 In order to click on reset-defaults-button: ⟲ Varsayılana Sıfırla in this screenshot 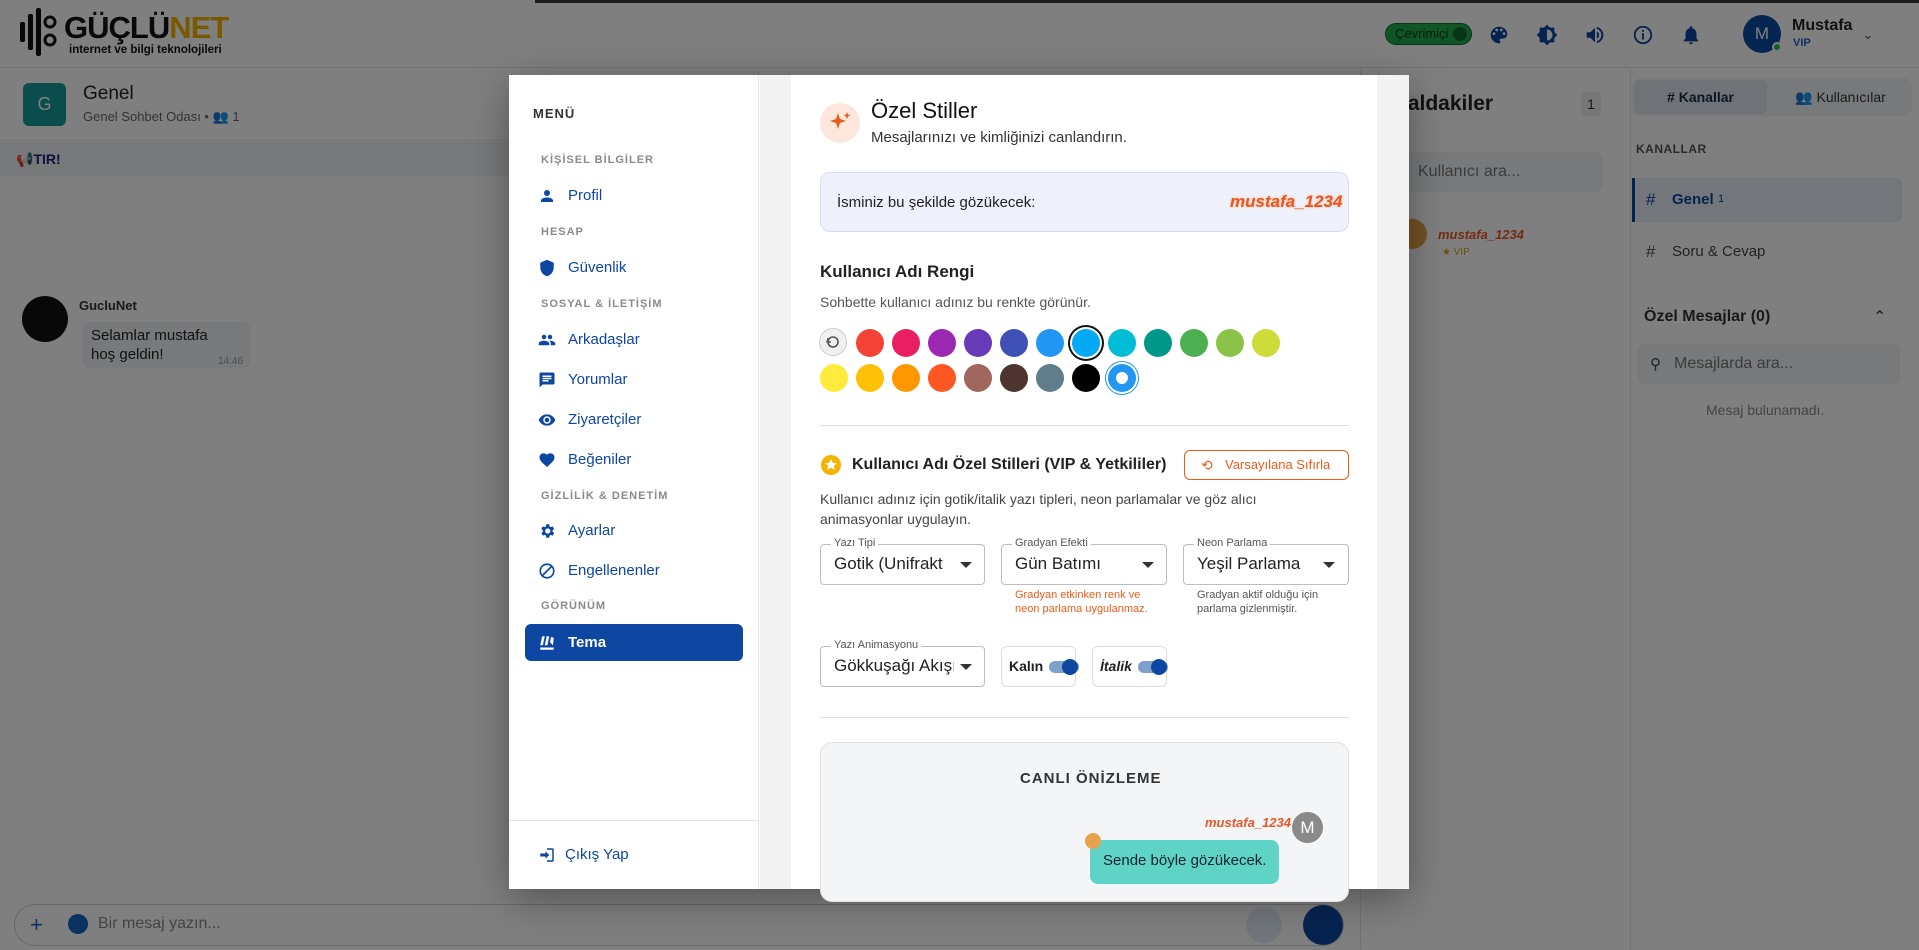, I will do `click(1266, 465)`.